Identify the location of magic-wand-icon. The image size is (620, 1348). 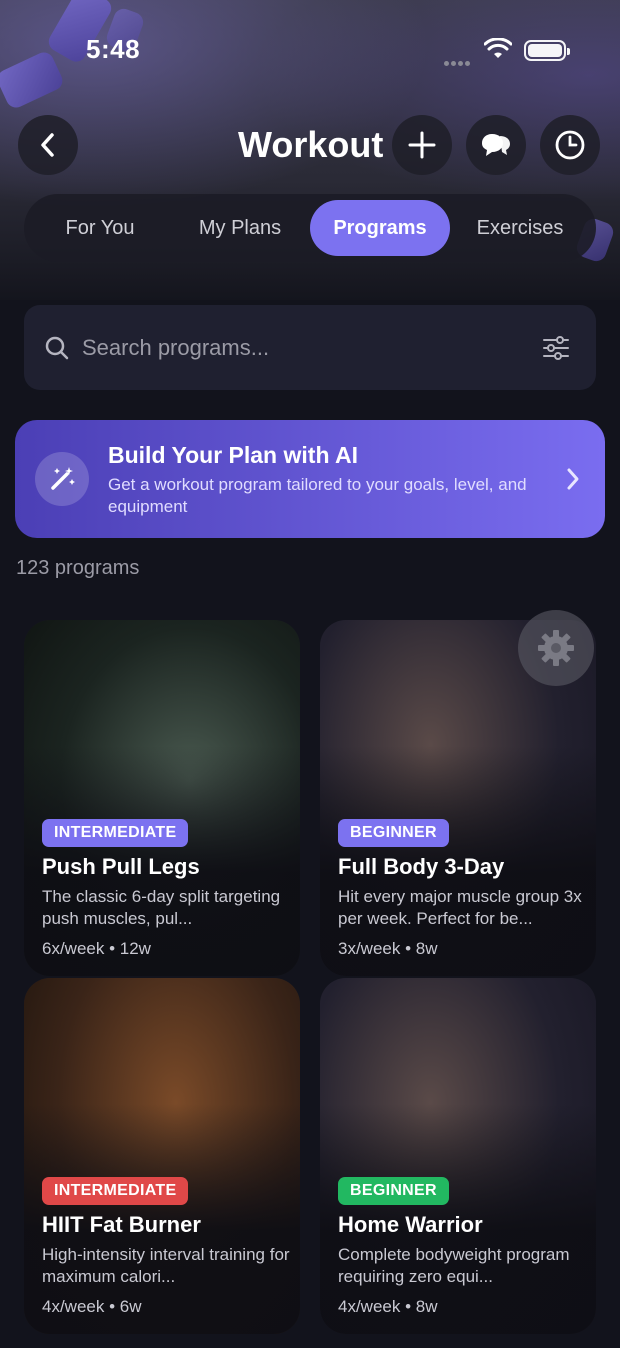
(62, 479).